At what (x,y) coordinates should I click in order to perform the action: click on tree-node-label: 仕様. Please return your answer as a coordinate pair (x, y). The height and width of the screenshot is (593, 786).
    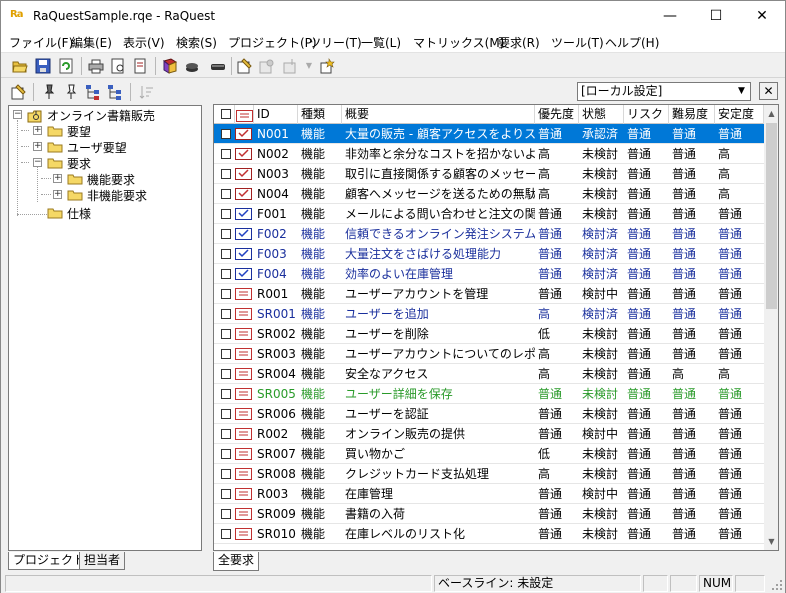
    Looking at the image, I should click on (79, 214).